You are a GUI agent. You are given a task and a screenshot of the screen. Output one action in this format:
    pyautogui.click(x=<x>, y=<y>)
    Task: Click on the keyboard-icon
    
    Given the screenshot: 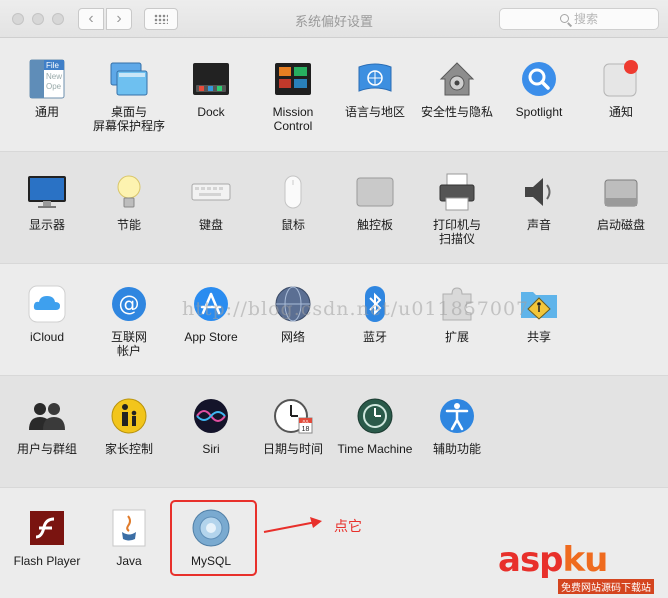 What is the action you would take?
    pyautogui.click(x=211, y=192)
    